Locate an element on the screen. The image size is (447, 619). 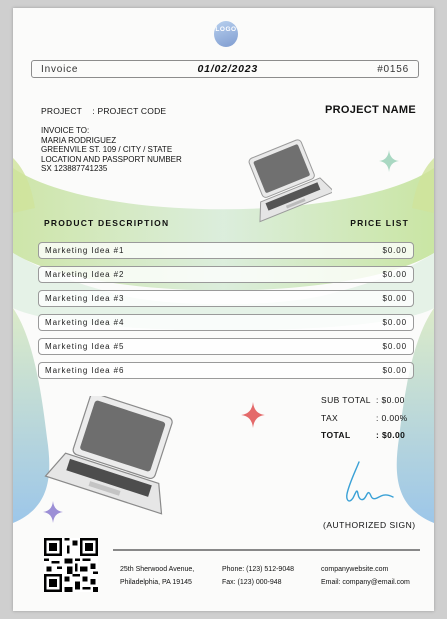
tax-value: : 0.00% is located at coordinates (392, 418).